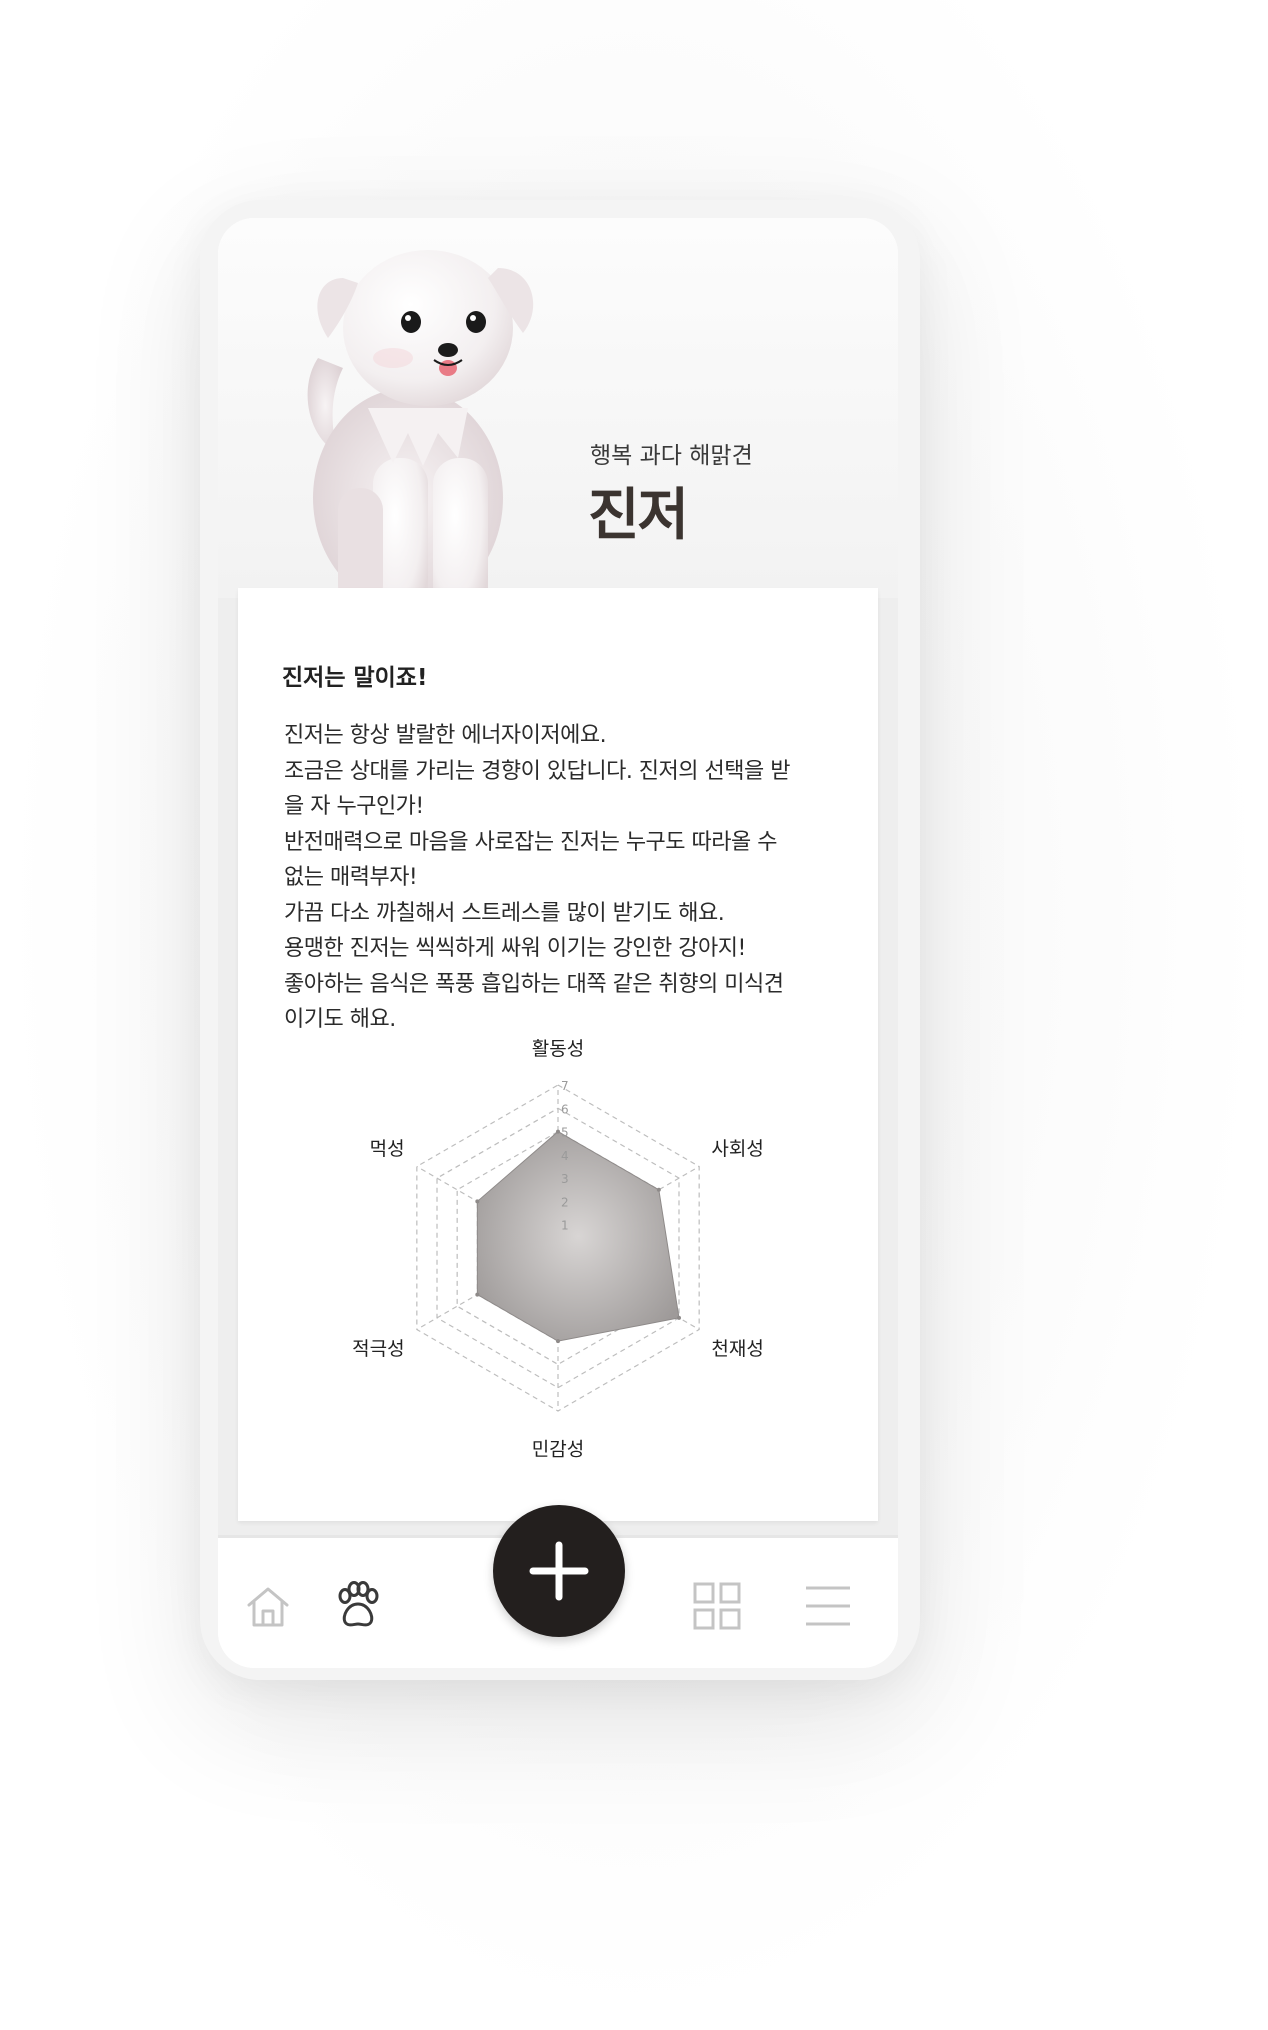 This screenshot has height=2030, width=1268. Describe the element at coordinates (537, 771) in the screenshot. I see `description-line: 조금은 상대를 가리는 경향이 있답니다. 진저의 선택을 받` at that location.